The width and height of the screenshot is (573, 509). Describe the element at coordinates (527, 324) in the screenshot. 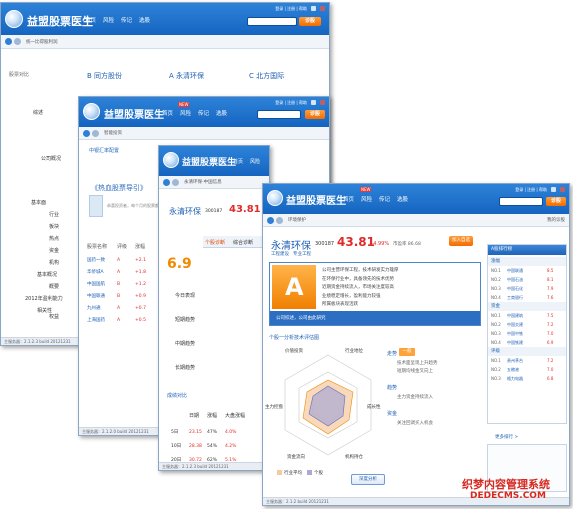

I see `ranking-row: NO.2 中国交建 7.2` at that location.